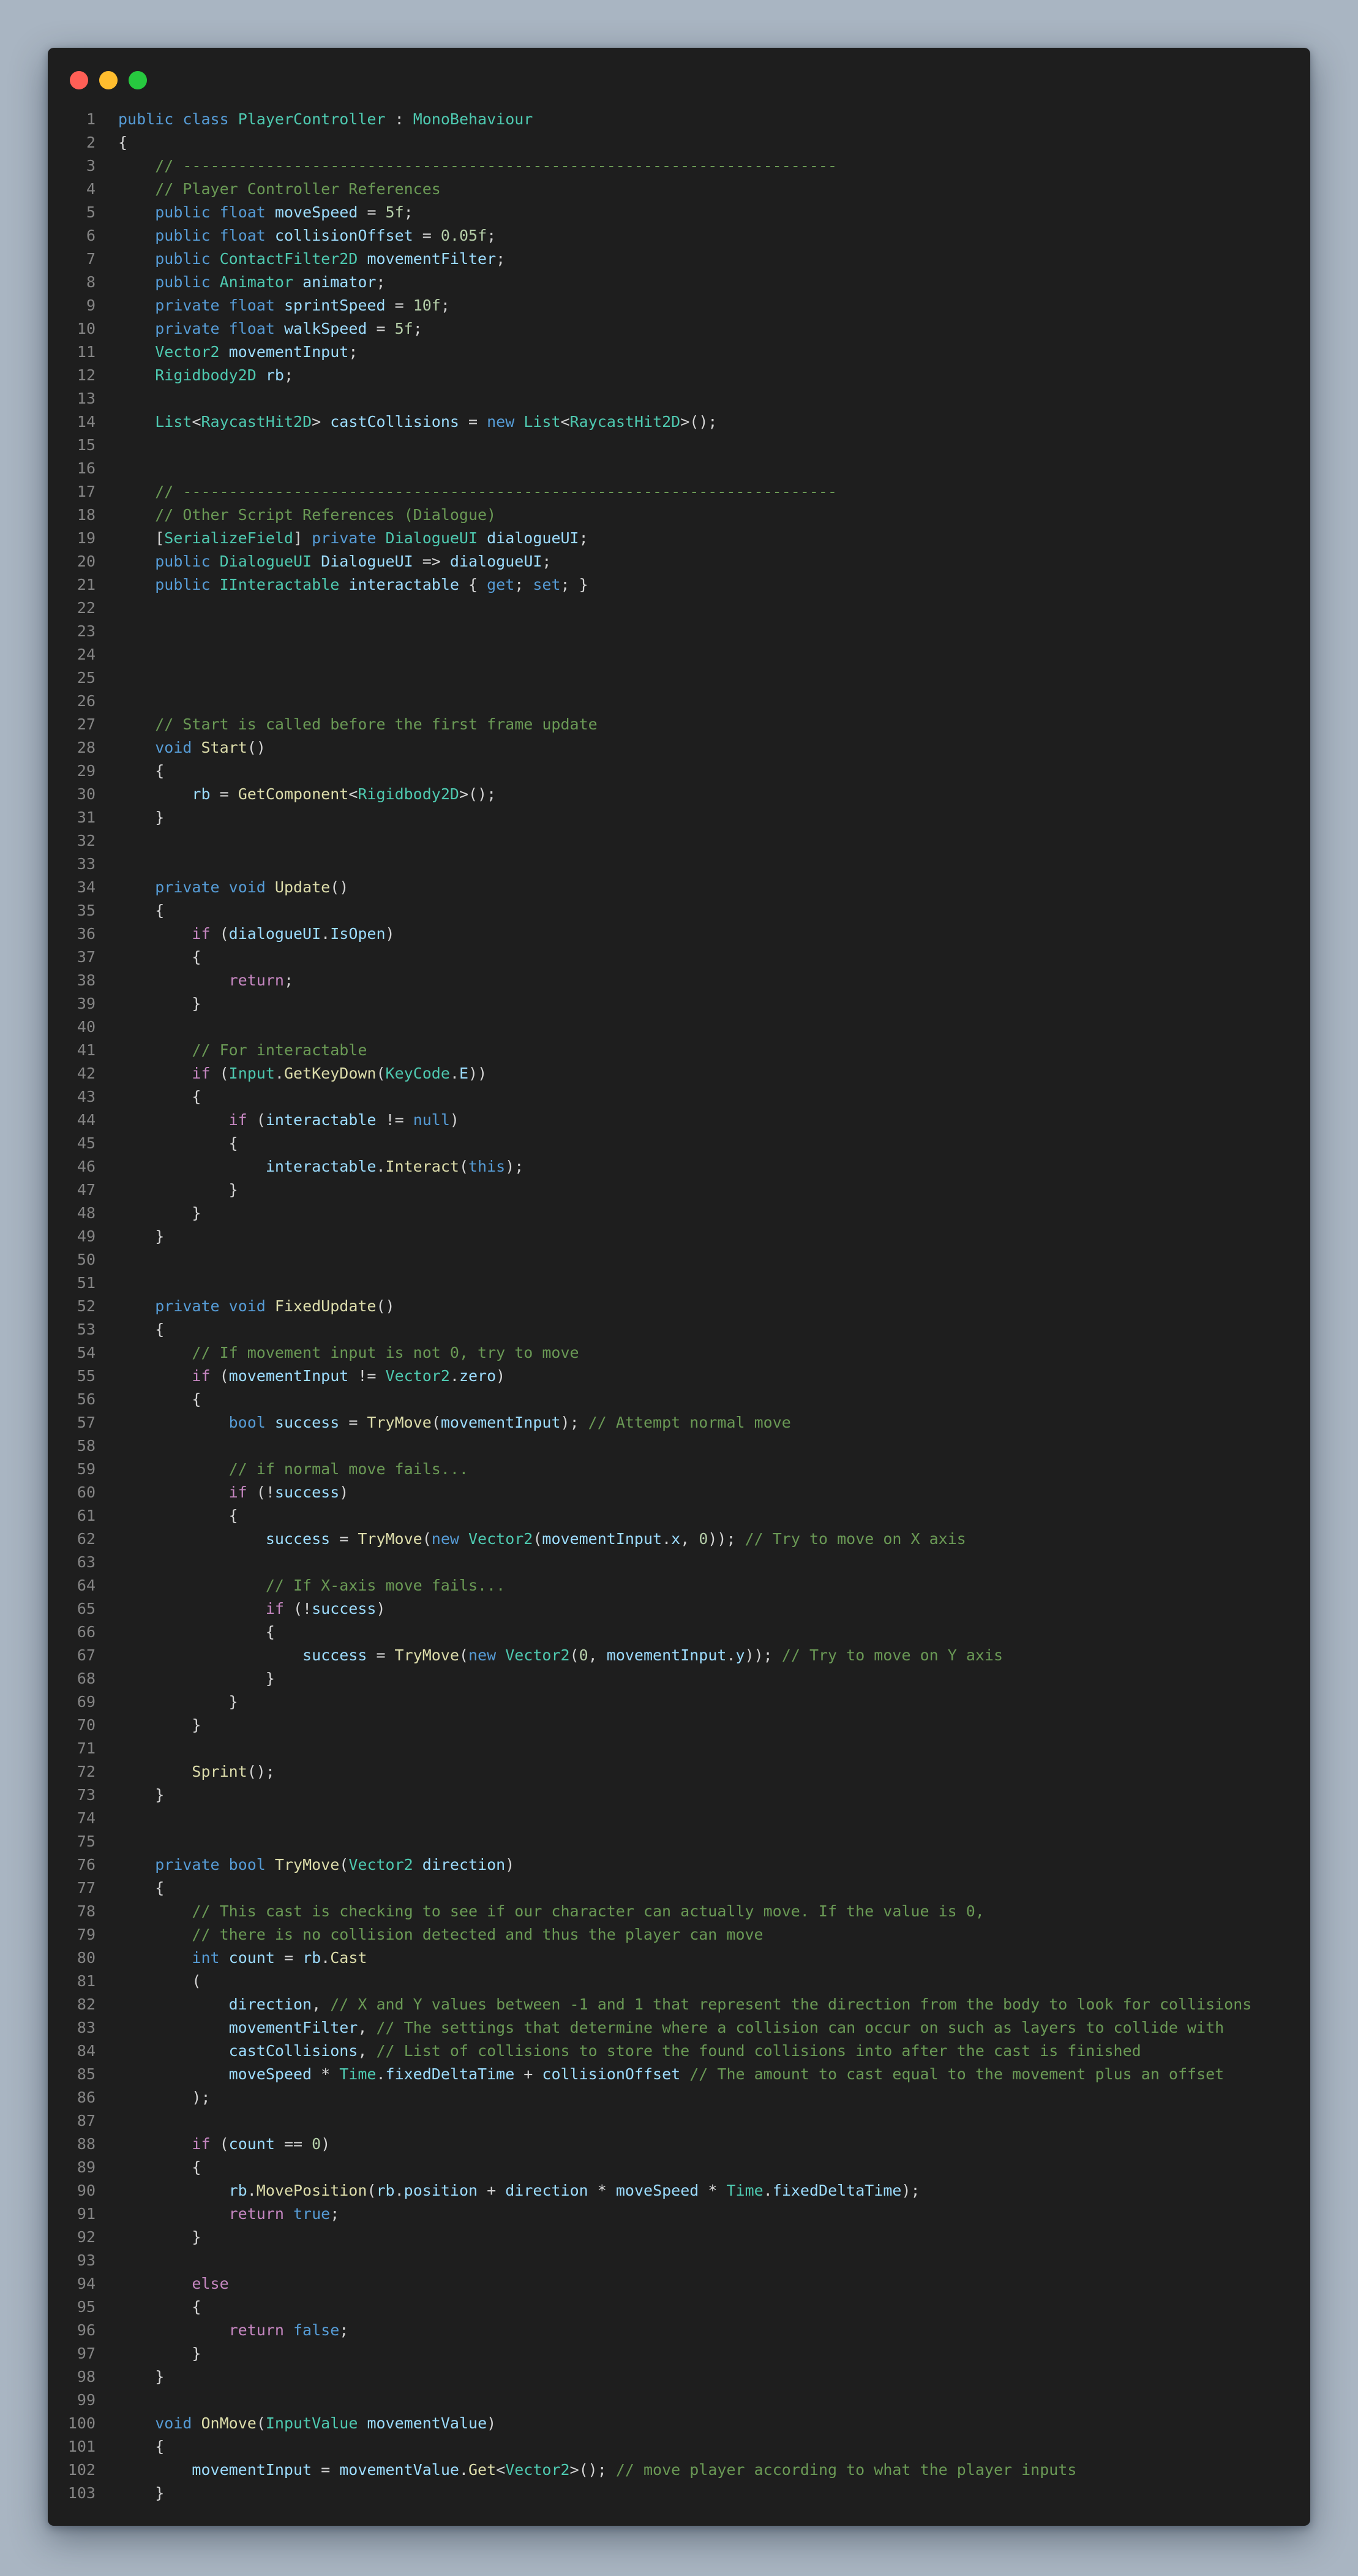 This screenshot has height=2576, width=1358. What do you see at coordinates (108, 80) in the screenshot?
I see `minimize-window-icon` at bounding box center [108, 80].